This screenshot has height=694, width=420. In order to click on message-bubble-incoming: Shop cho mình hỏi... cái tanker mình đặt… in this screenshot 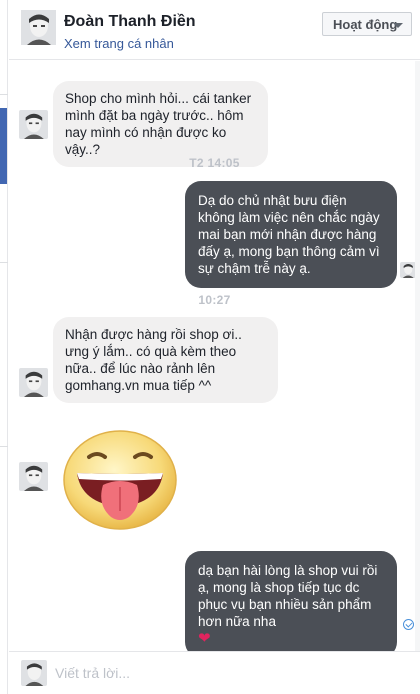, I will do `click(160, 124)`.